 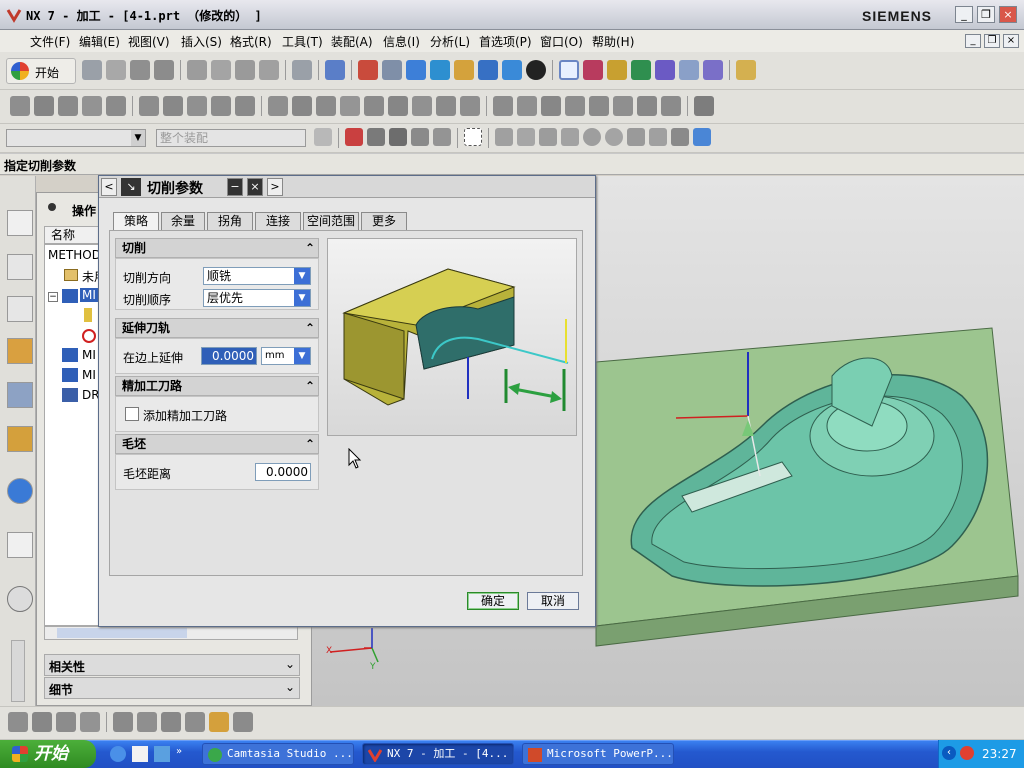 I want to click on create-geometry-icon, so click(x=68, y=106).